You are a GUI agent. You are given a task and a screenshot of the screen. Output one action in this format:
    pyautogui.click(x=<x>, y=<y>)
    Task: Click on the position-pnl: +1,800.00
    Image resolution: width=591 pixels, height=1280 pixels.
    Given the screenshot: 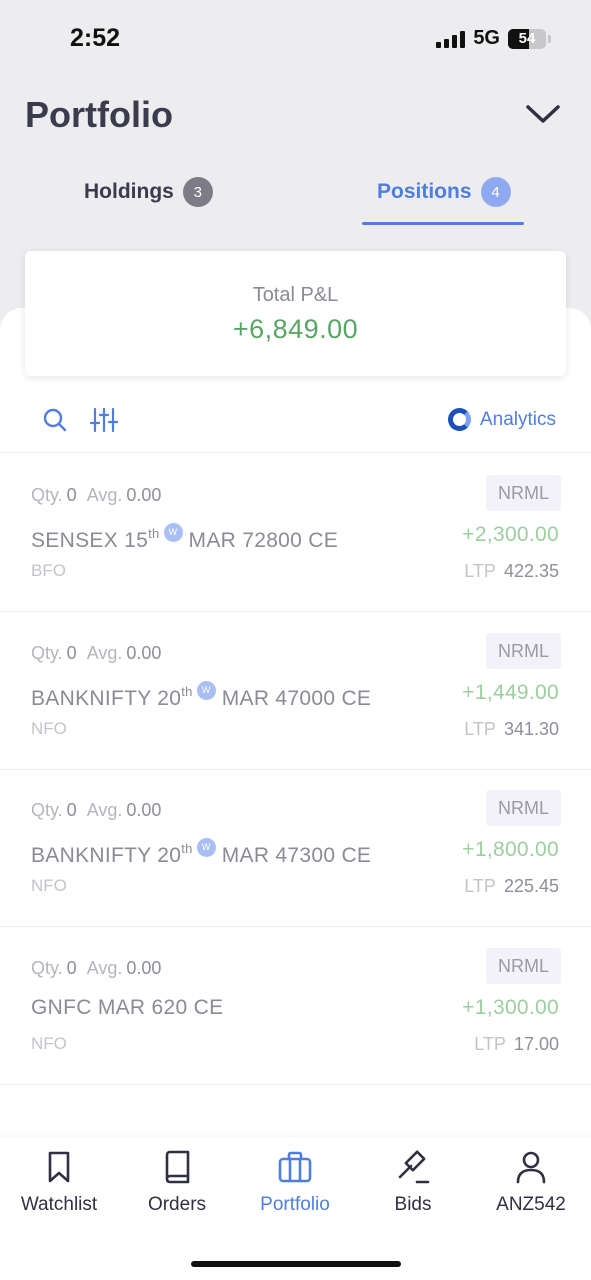 What is the action you would take?
    pyautogui.click(x=510, y=849)
    